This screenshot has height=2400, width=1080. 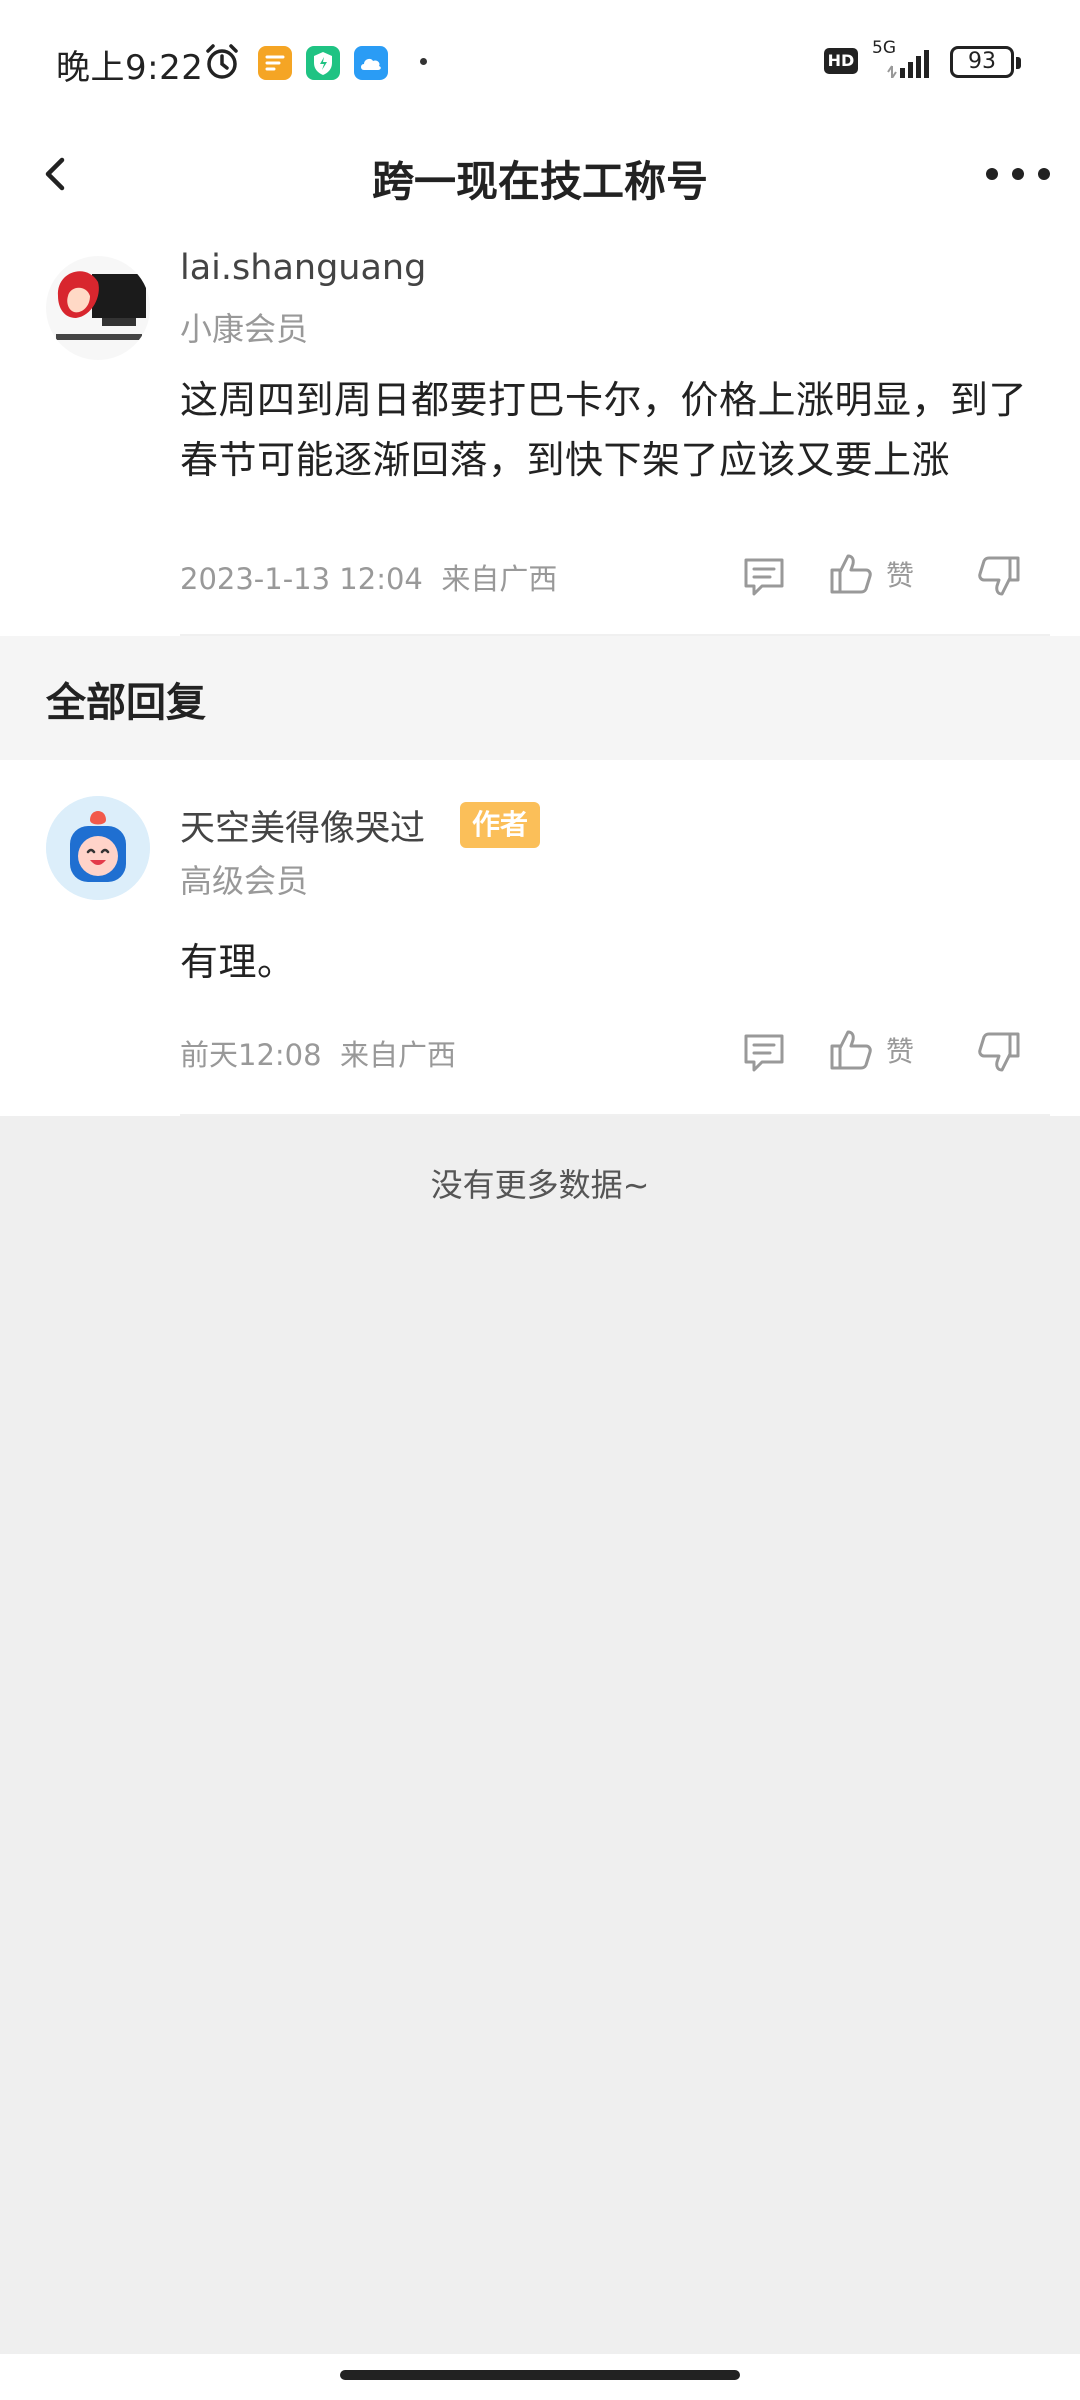 What do you see at coordinates (900, 574) in the screenshot?
I see `like-label: 赞` at bounding box center [900, 574].